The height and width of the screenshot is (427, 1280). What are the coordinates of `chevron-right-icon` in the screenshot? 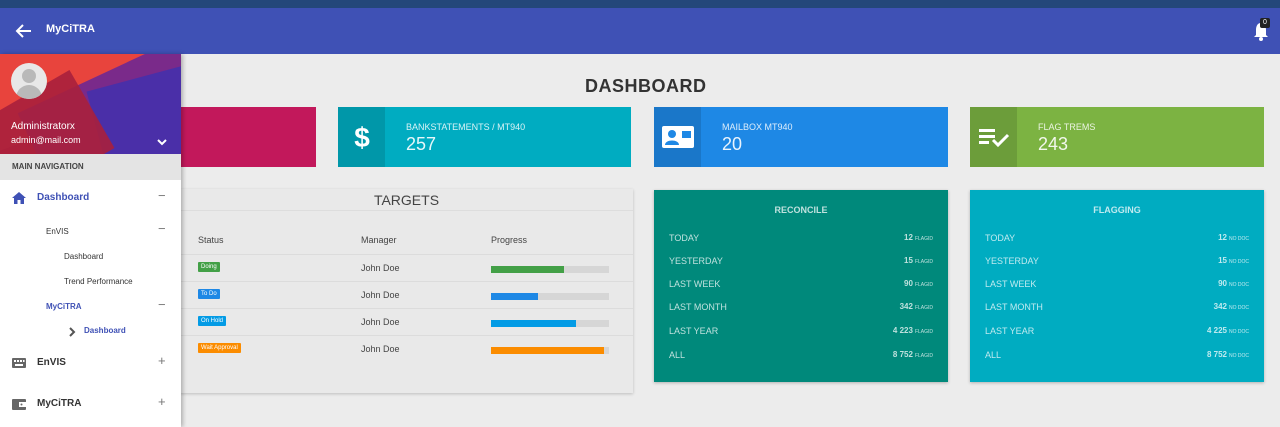 It's located at (72, 332).